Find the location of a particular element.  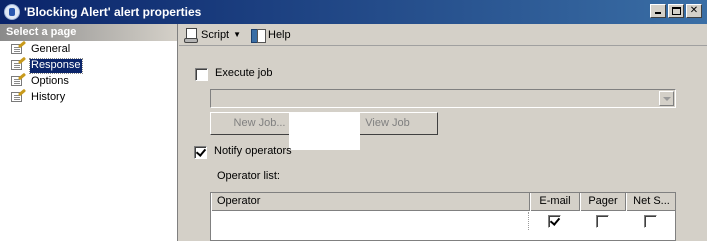

close-icon: ✕ is located at coordinates (694, 10).